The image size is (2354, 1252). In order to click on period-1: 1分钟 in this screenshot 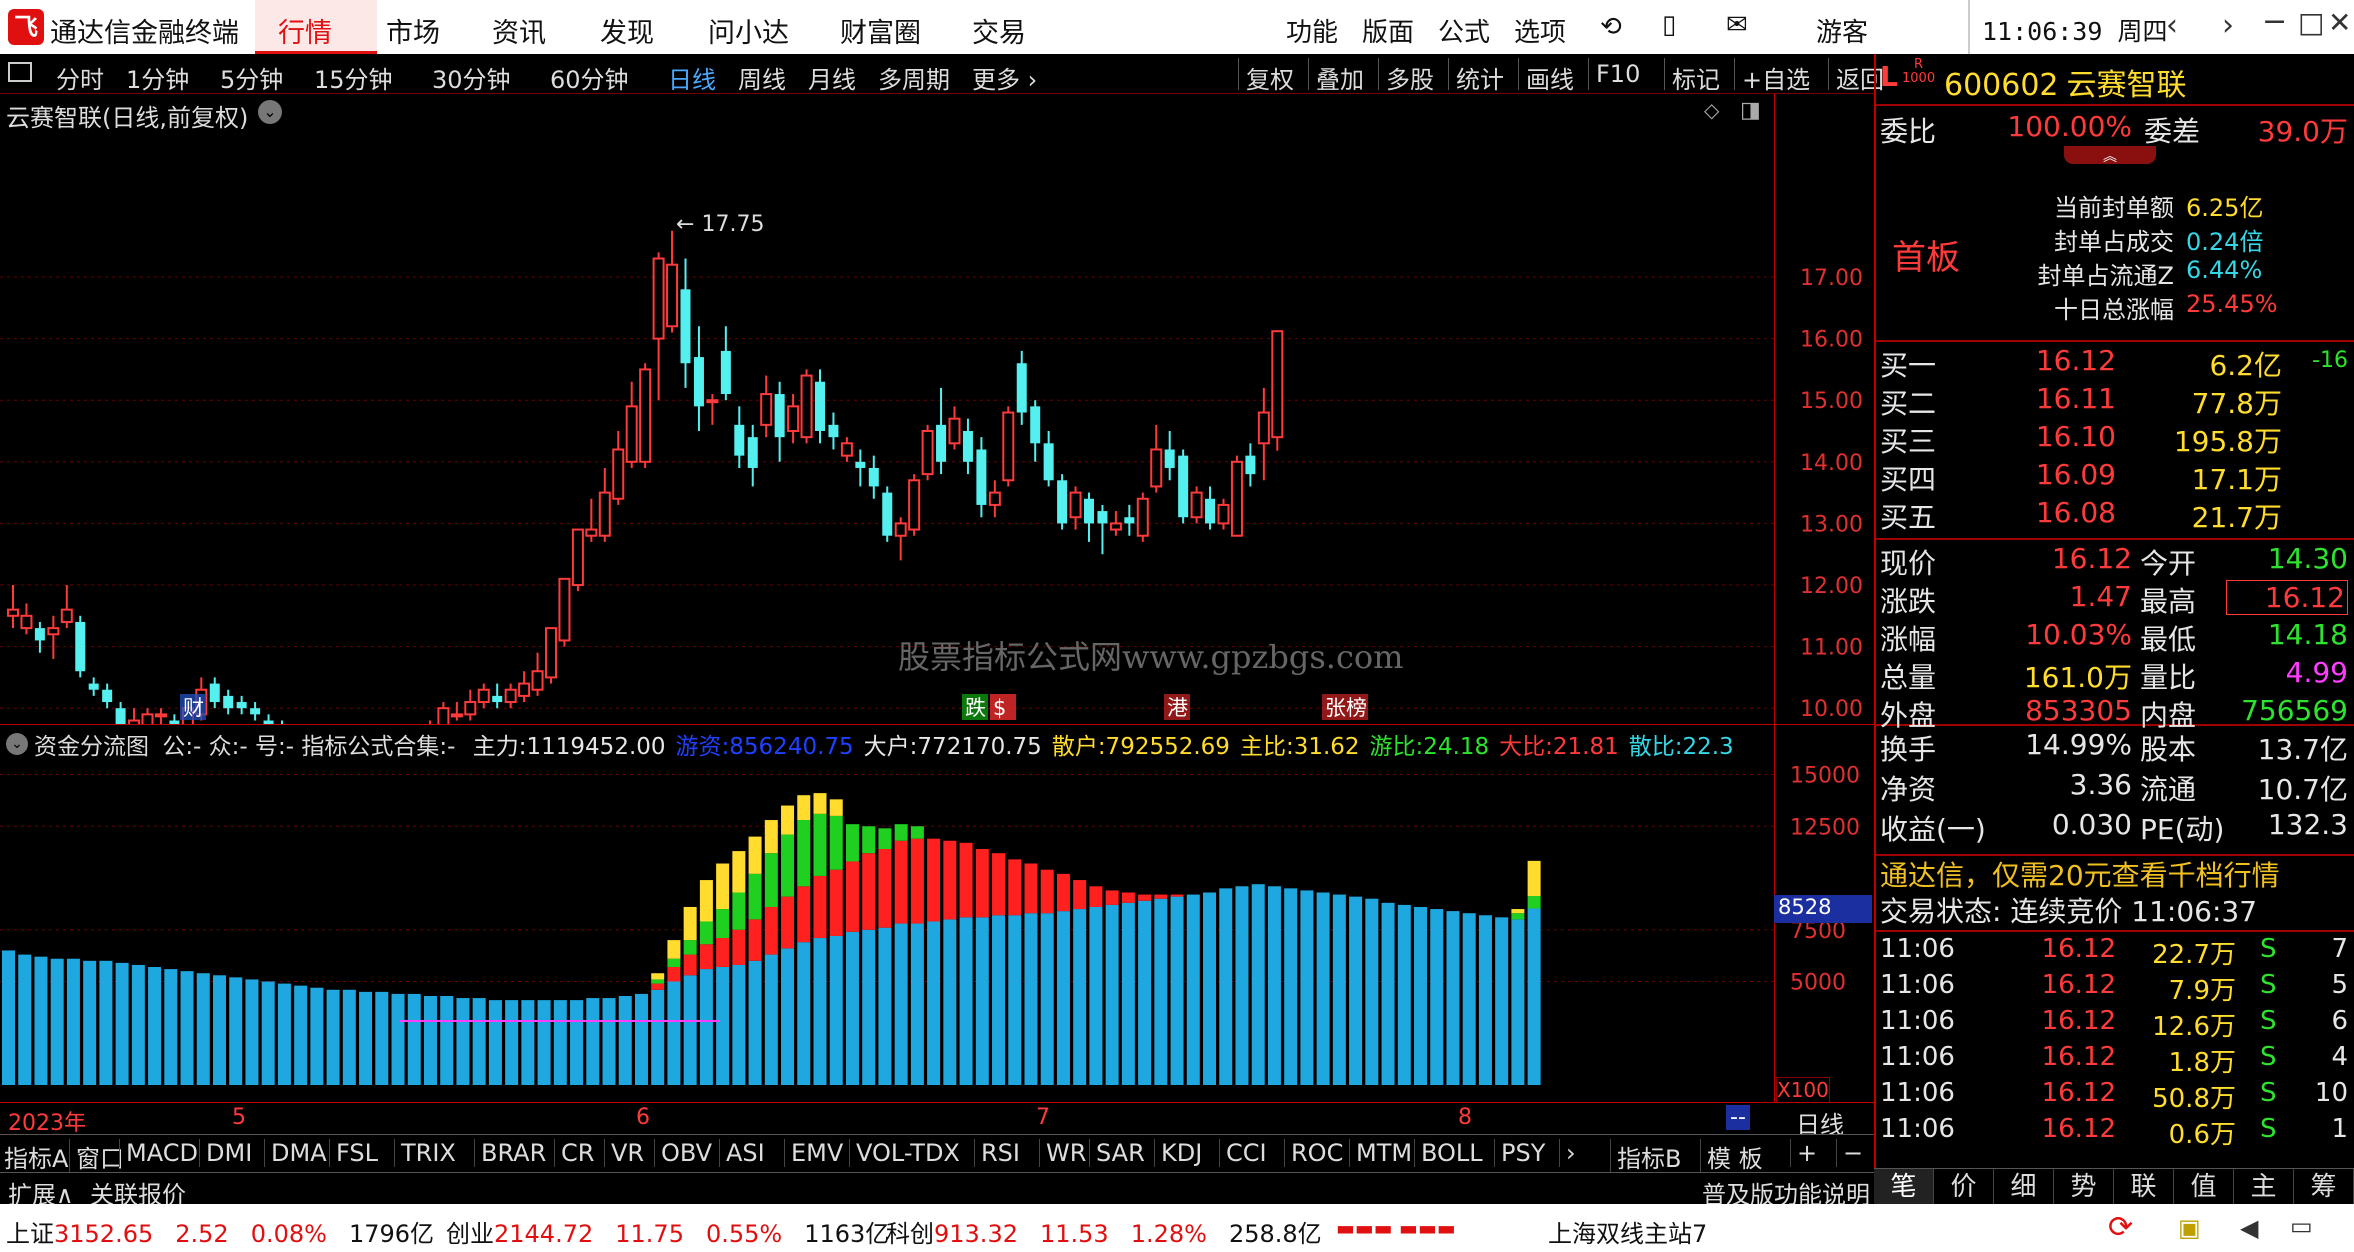, I will do `click(157, 77)`.